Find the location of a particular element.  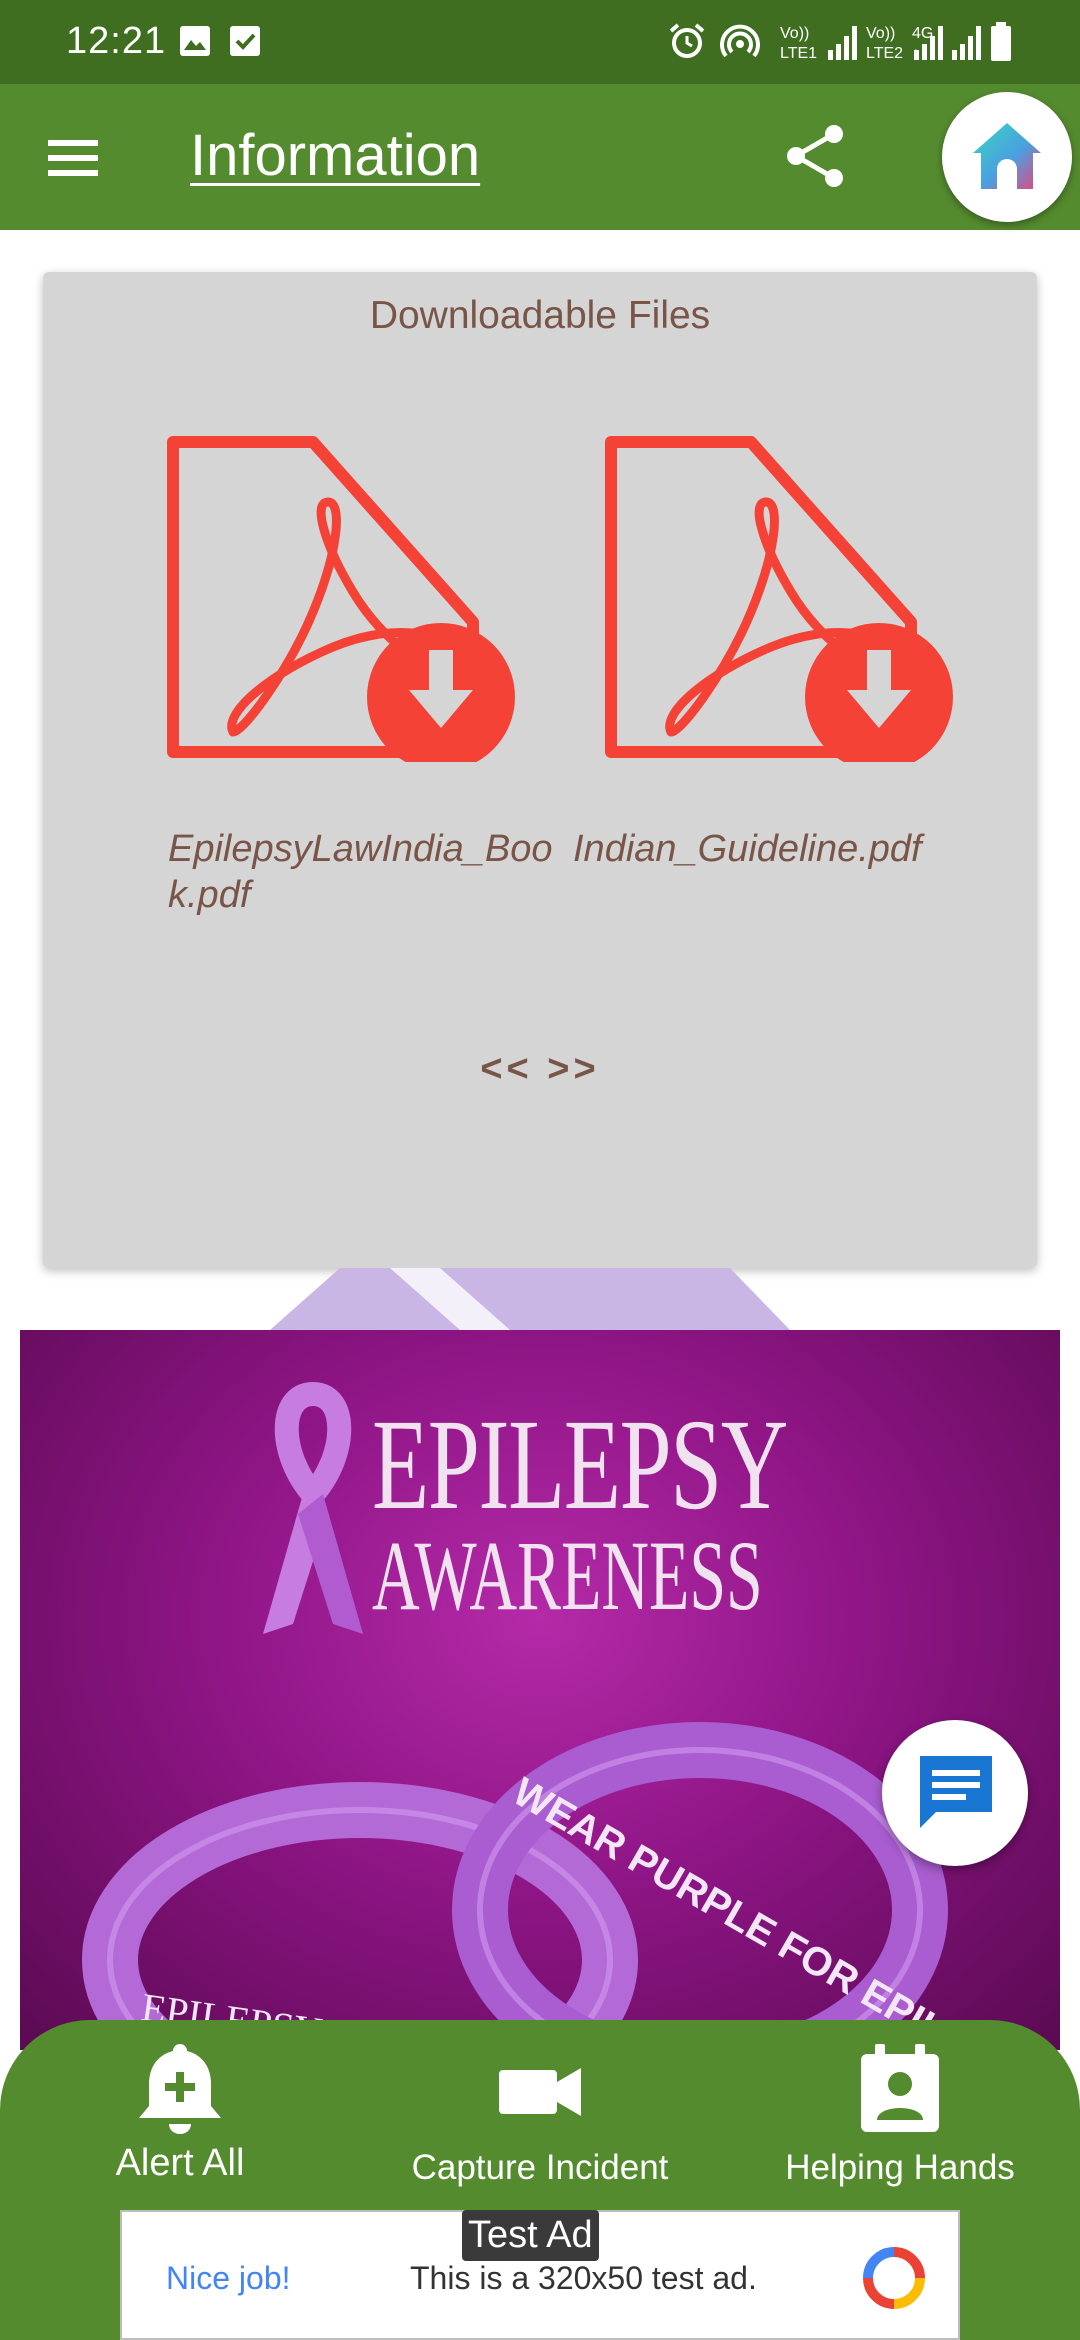

test-ad-tag: Test Ad is located at coordinates (530, 2235).